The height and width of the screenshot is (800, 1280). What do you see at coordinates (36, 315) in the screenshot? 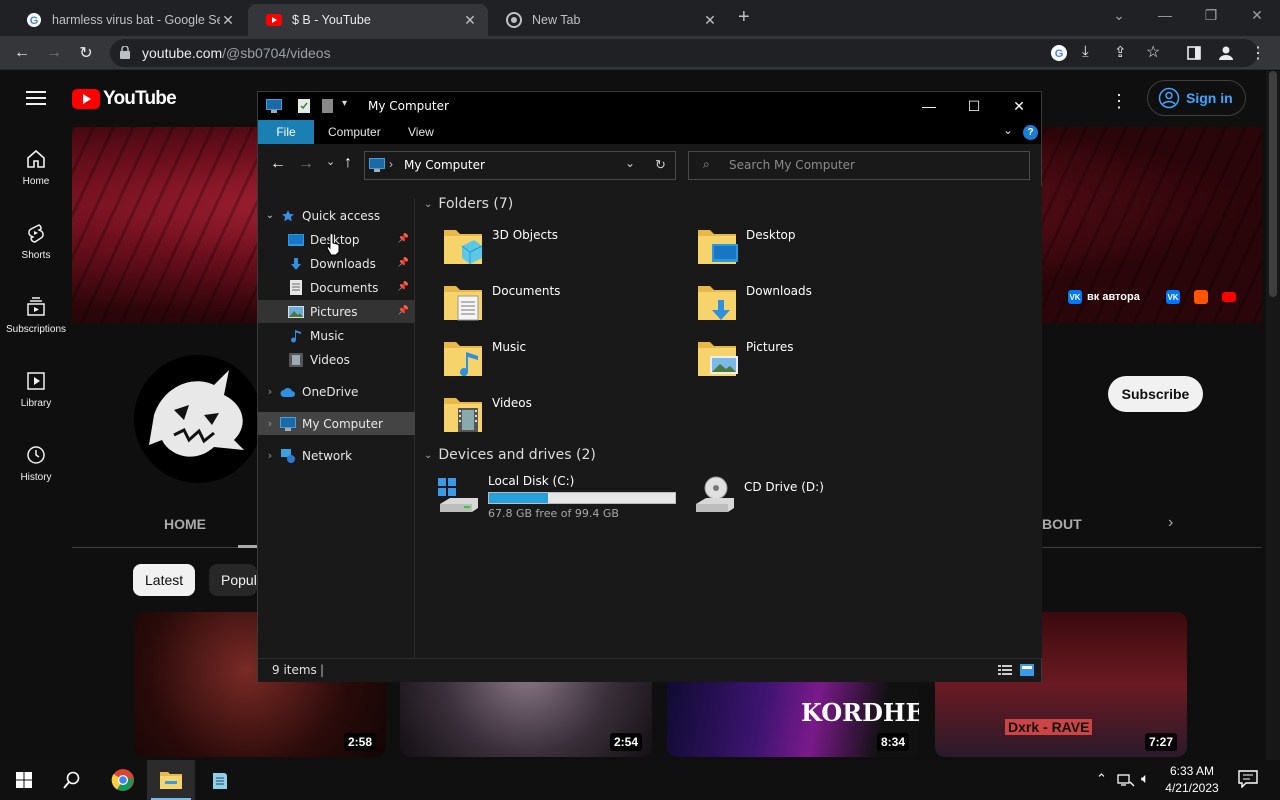
I see `sidebar-item-subscriptions: Subscriptions` at bounding box center [36, 315].